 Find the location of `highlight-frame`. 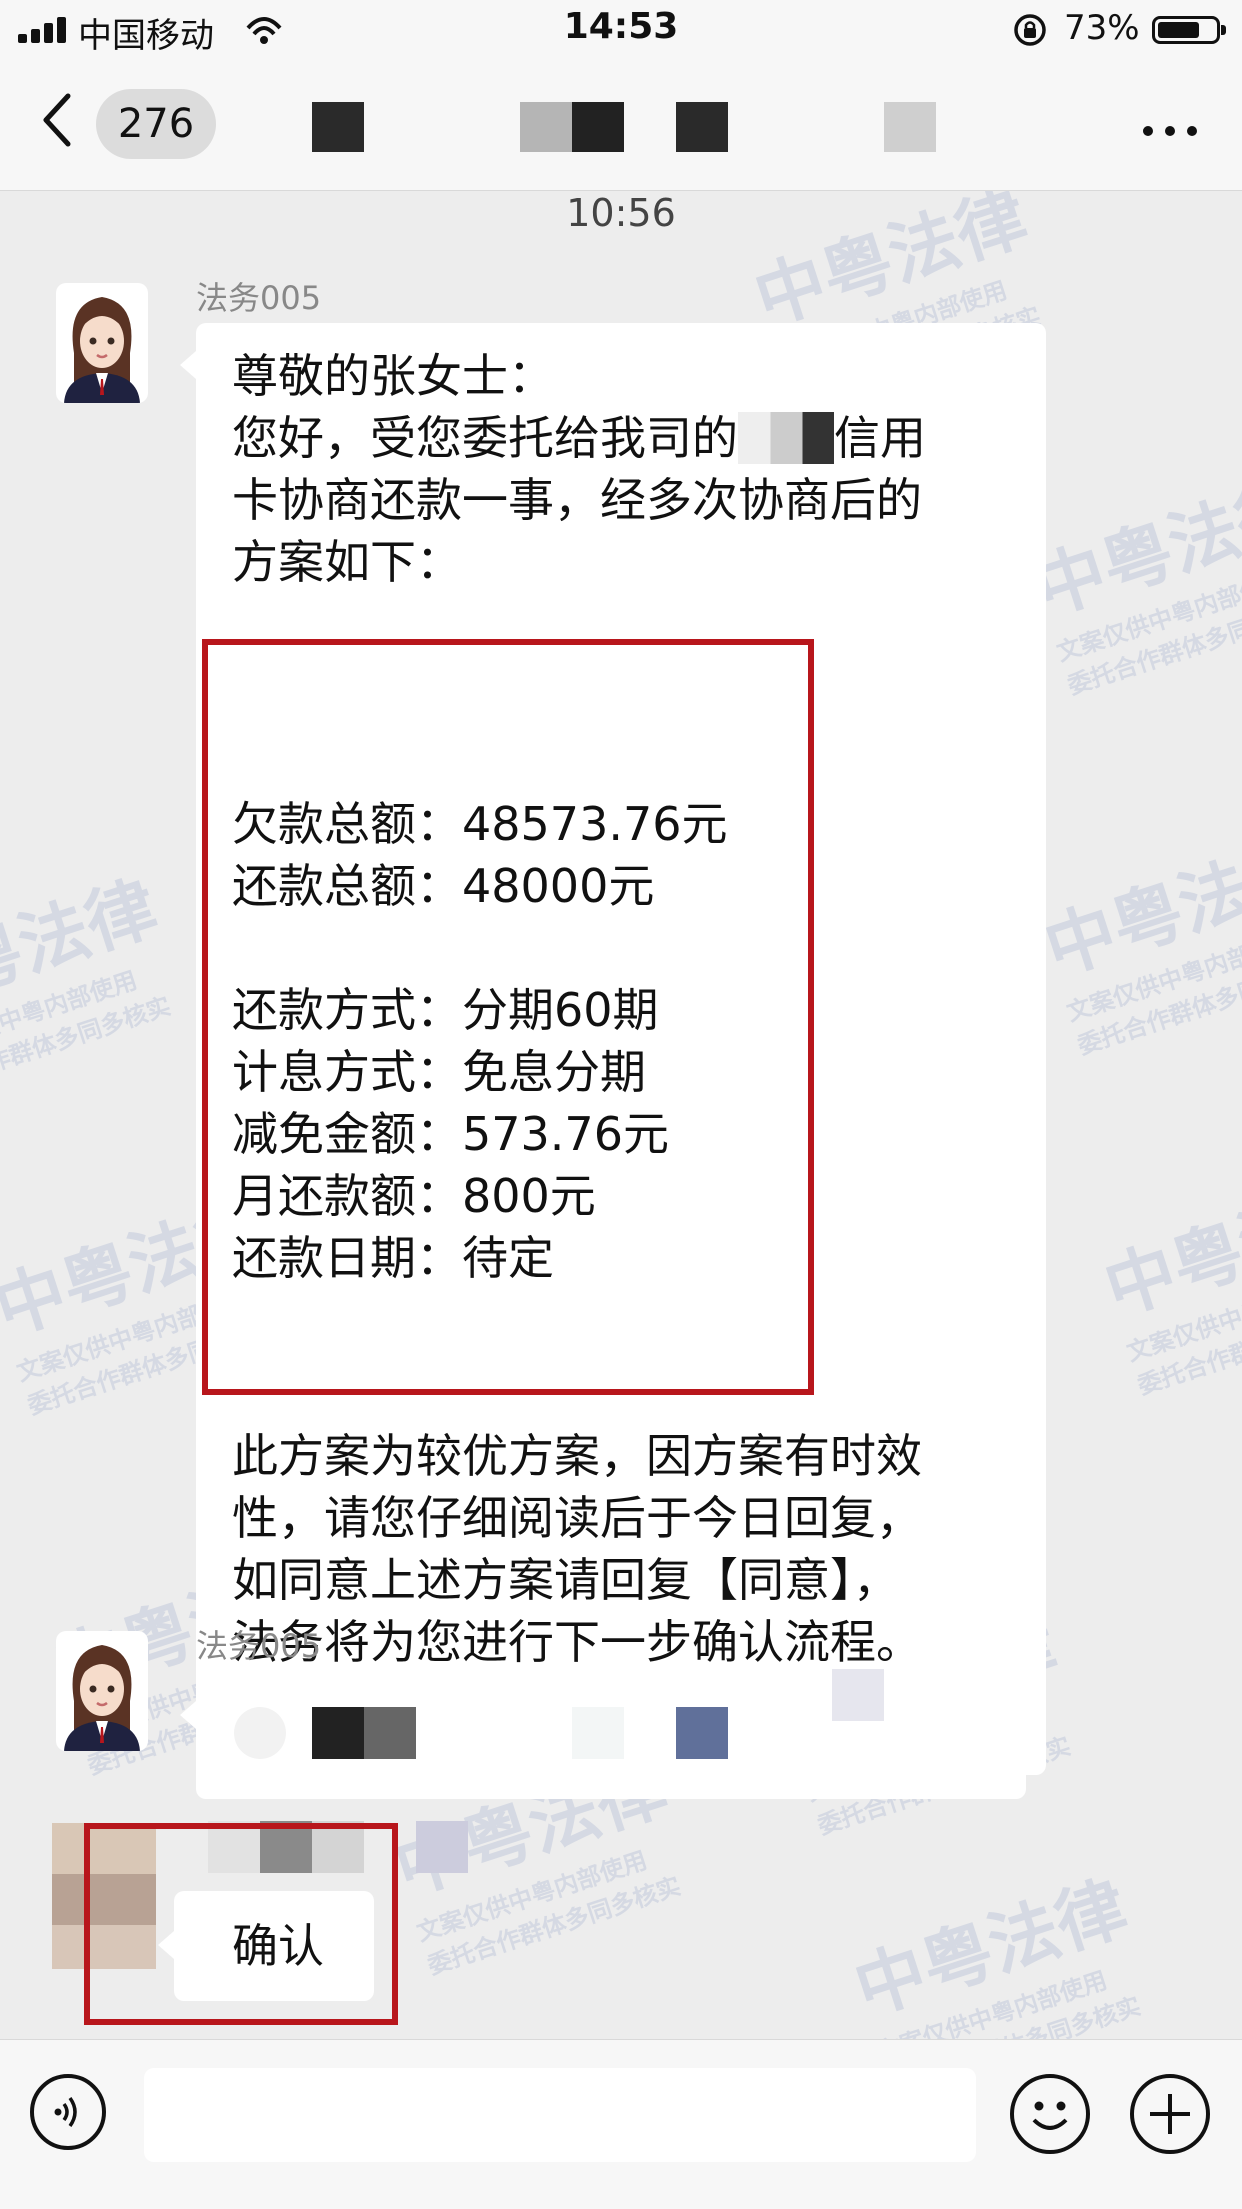

highlight-frame is located at coordinates (241, 1924).